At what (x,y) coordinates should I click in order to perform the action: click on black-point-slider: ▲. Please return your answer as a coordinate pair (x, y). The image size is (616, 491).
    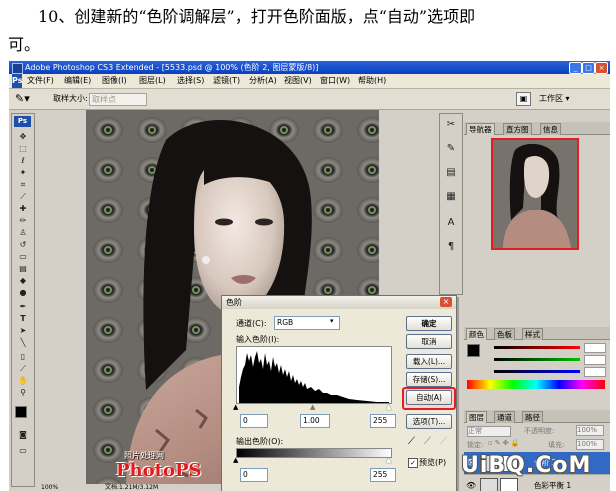
    Looking at the image, I should click on (235, 407).